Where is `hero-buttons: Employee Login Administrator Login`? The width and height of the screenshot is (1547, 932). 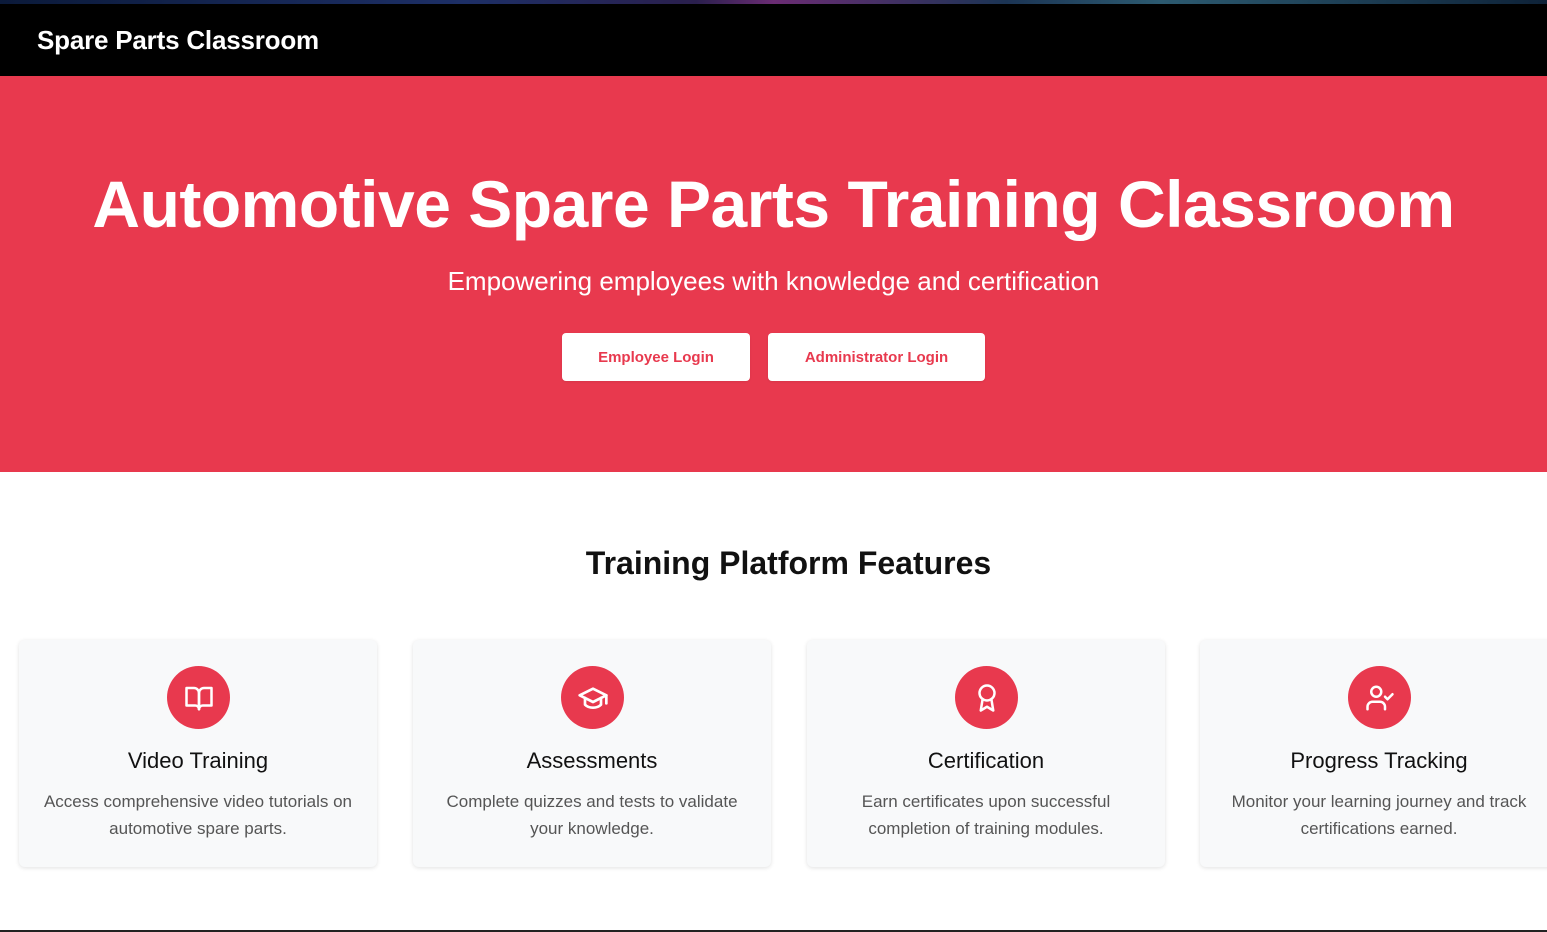
hero-buttons: Employee Login Administrator Login is located at coordinates (773, 357).